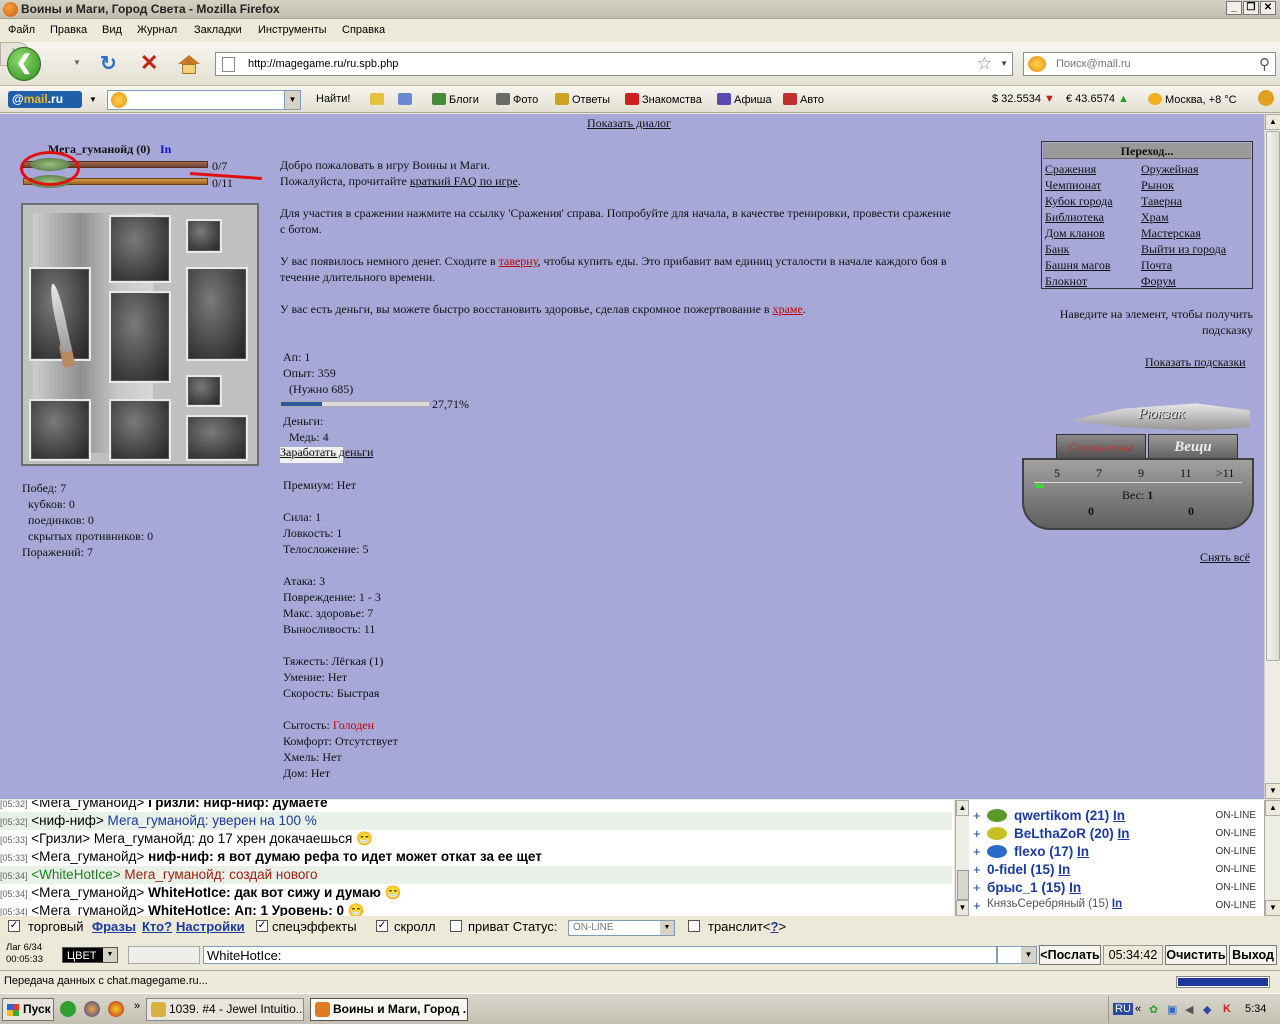 The height and width of the screenshot is (1024, 1280). What do you see at coordinates (1017, 955) in the screenshot?
I see `message-history-select: ▼` at bounding box center [1017, 955].